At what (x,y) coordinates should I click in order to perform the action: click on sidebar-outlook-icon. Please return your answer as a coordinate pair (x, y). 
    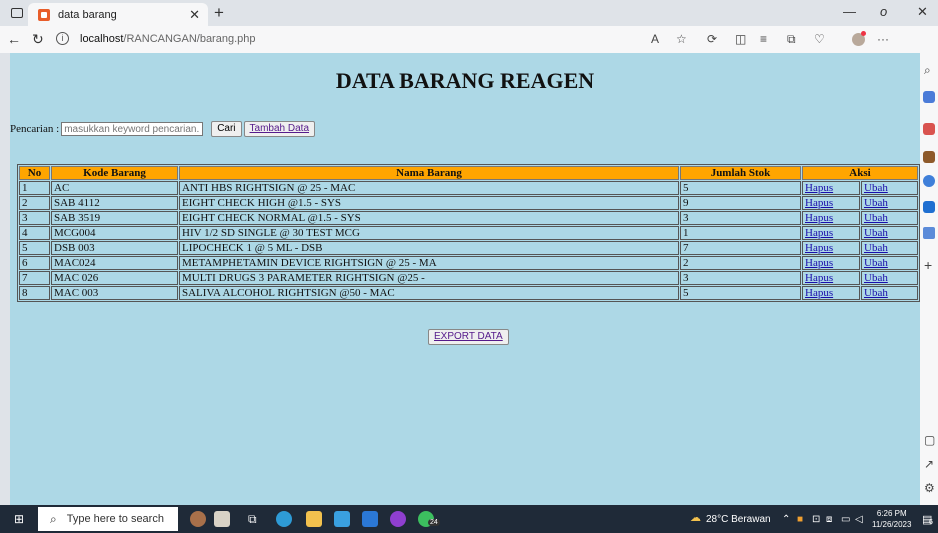
    Looking at the image, I should click on (929, 207).